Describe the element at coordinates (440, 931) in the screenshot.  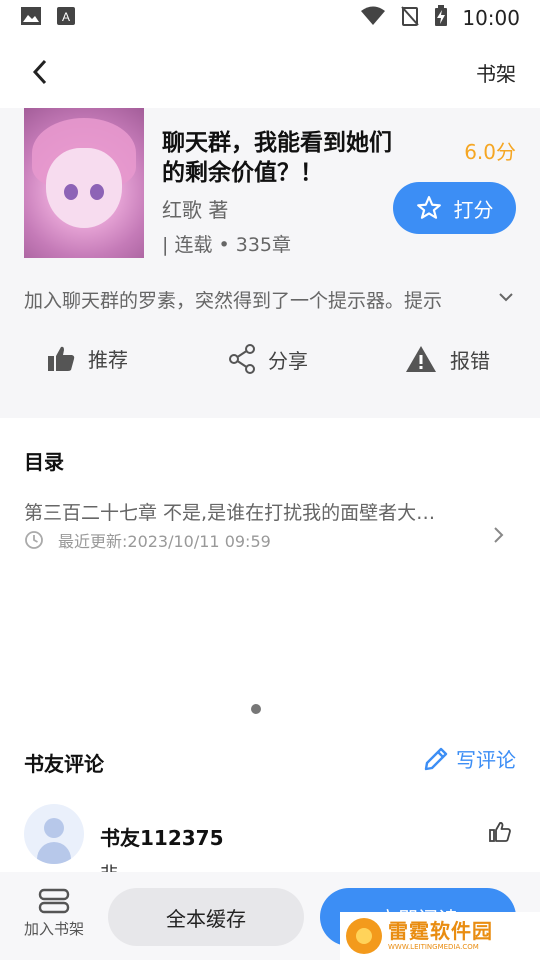
I see `watermark-text: 雷霆软件园` at that location.